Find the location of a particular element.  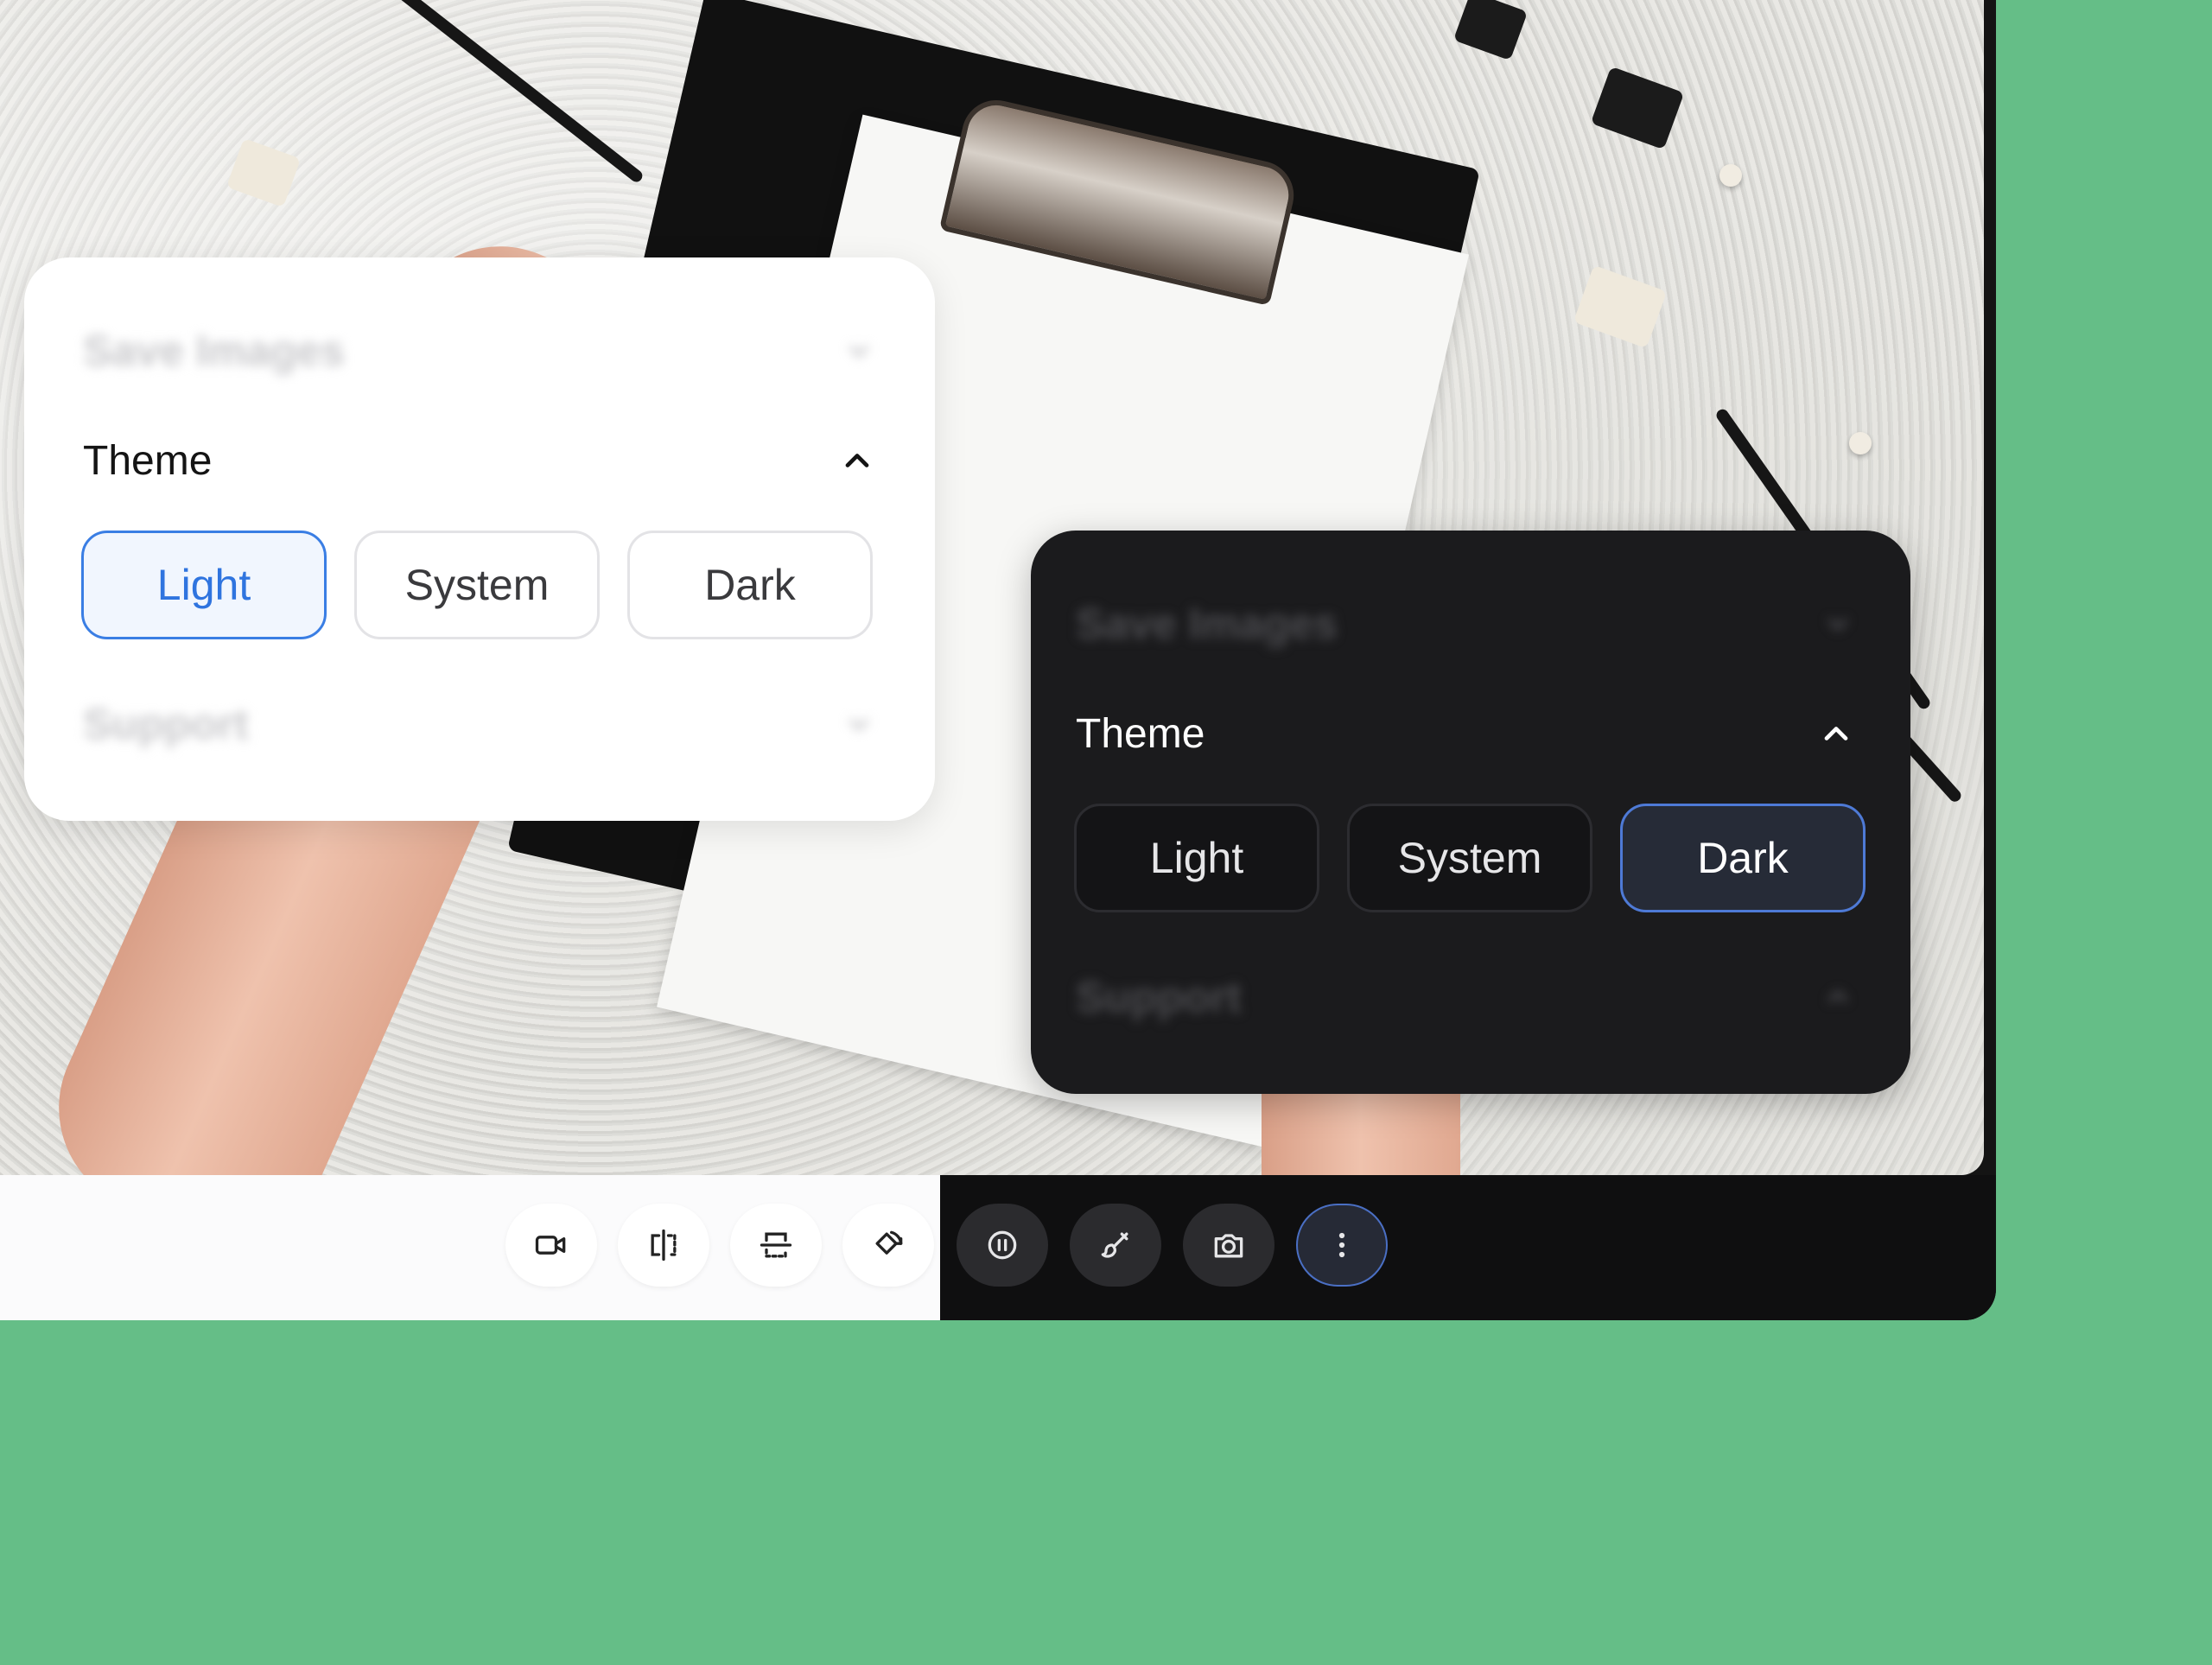

flip-vertical-icon is located at coordinates (776, 1245).